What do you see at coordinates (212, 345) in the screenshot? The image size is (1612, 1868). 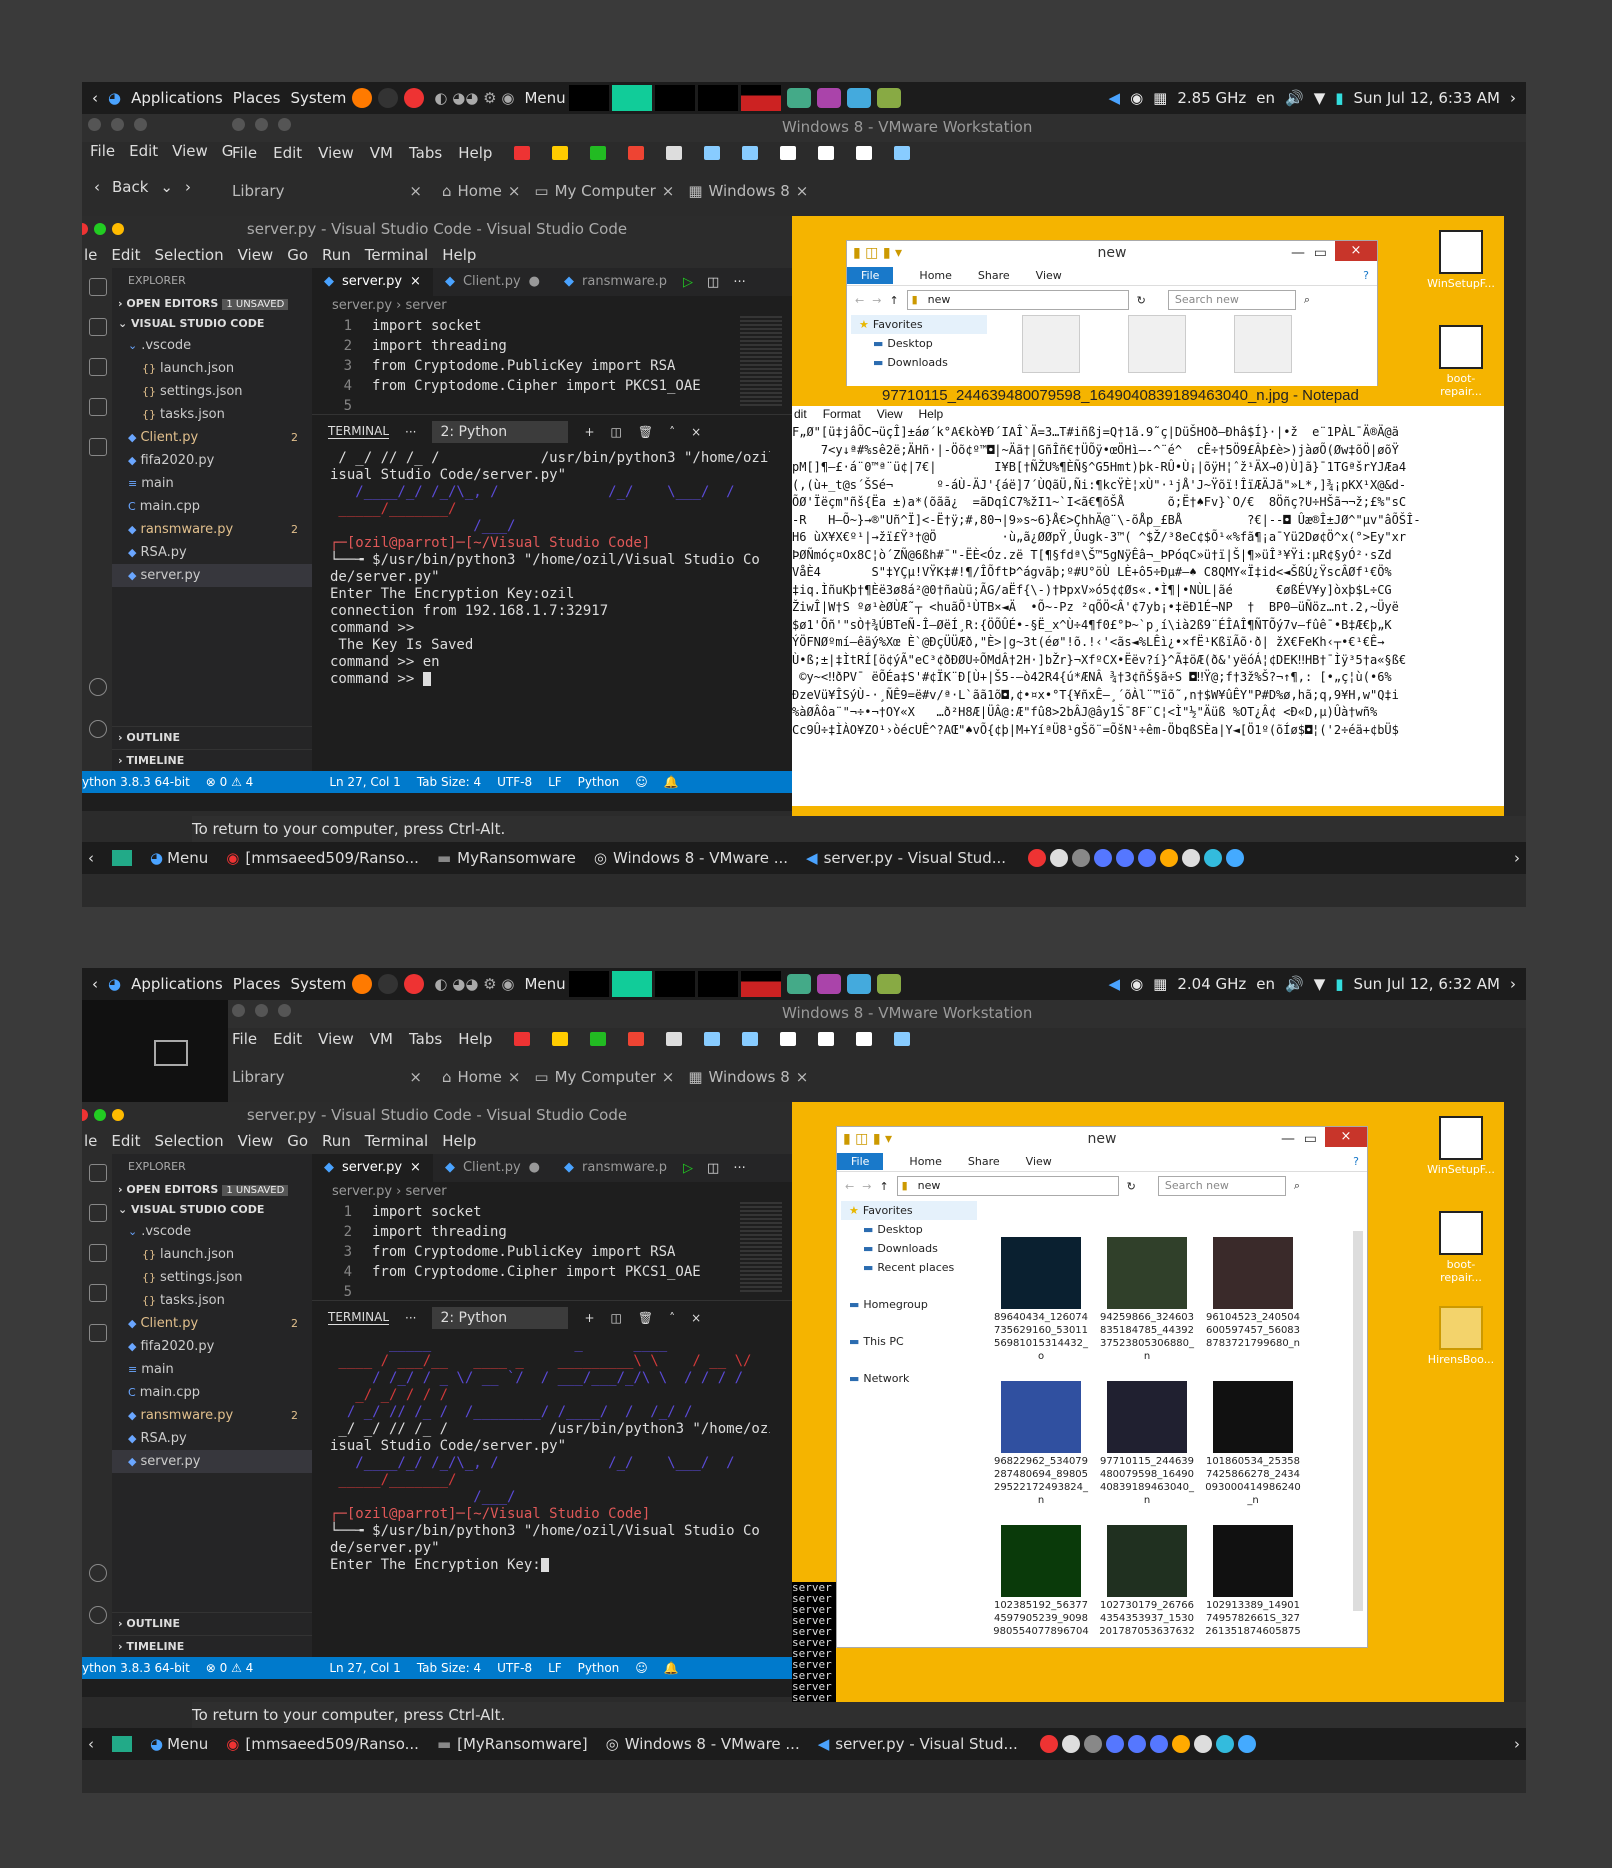 I see `file-tree-item: ⌄ .vscode` at bounding box center [212, 345].